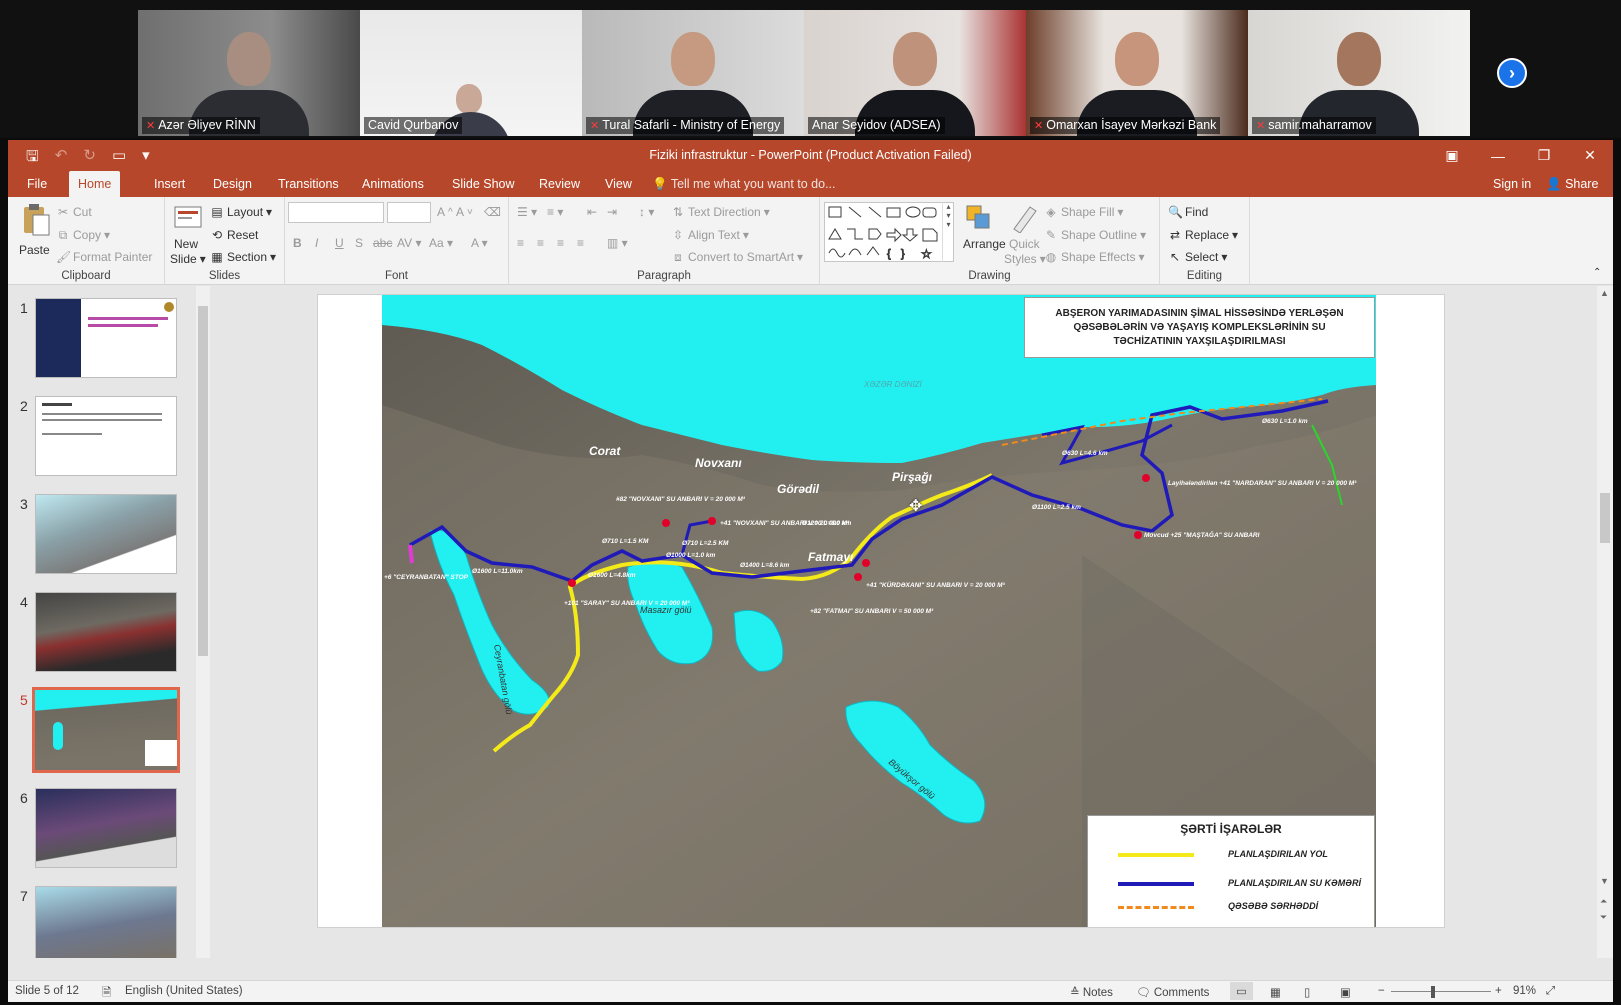 The height and width of the screenshot is (1005, 1621). What do you see at coordinates (1604, 881) in the screenshot?
I see `scroll-down-icon: ▼` at bounding box center [1604, 881].